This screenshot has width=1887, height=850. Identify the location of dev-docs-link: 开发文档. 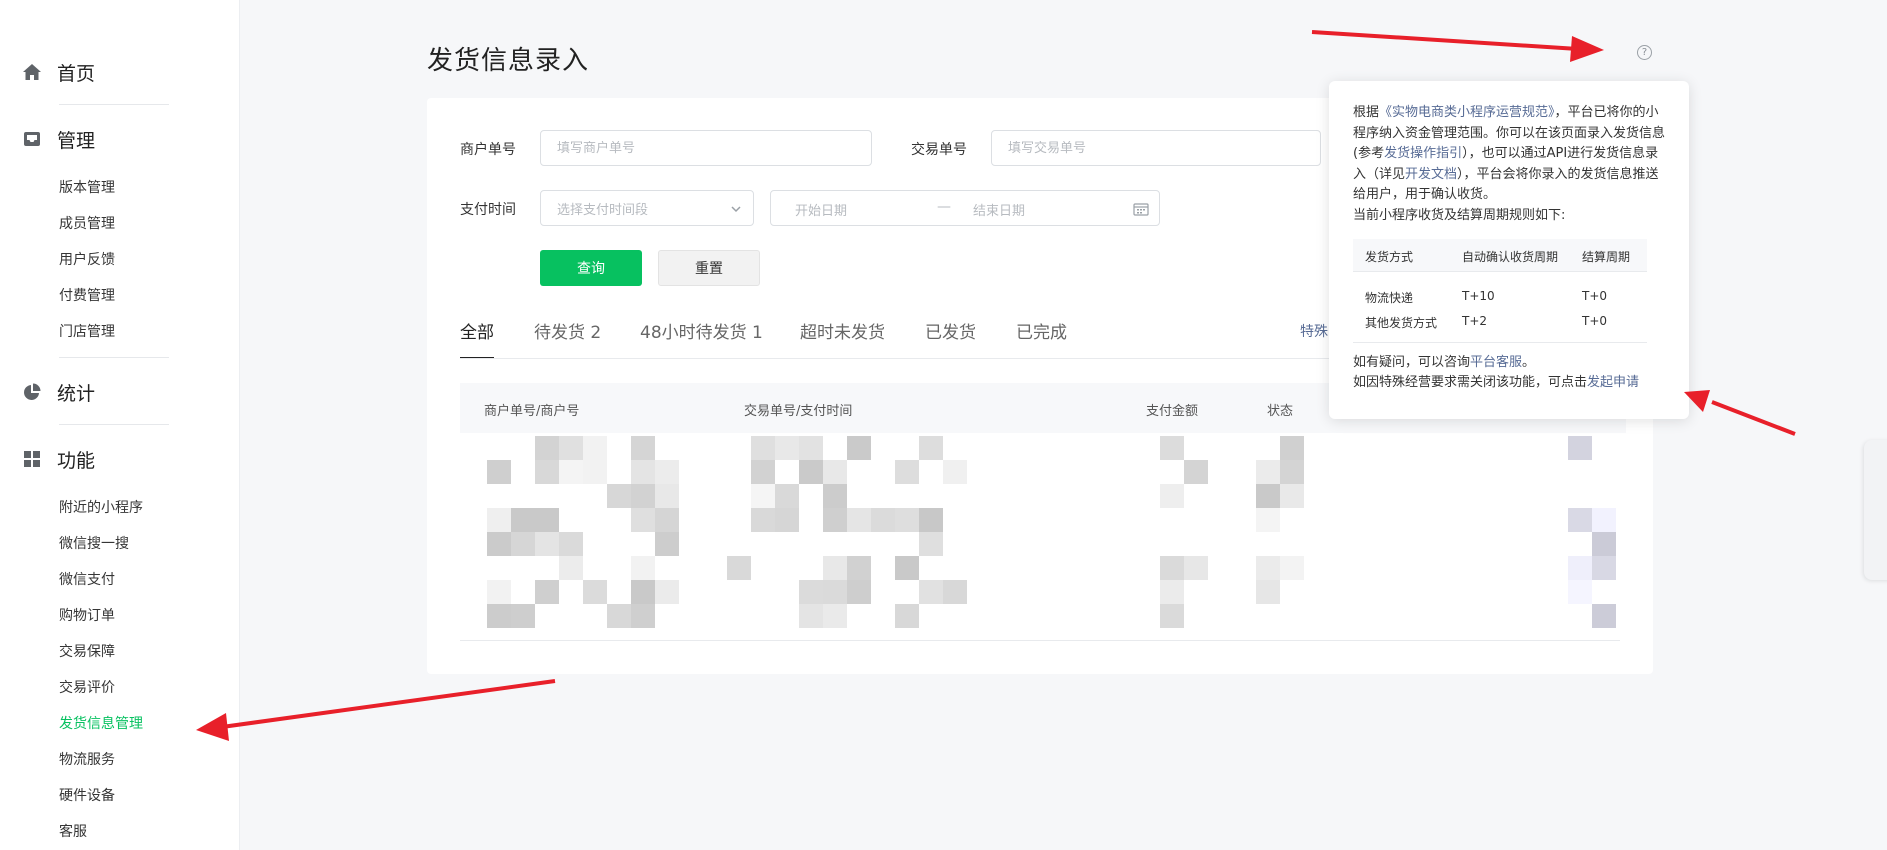
(1431, 174).